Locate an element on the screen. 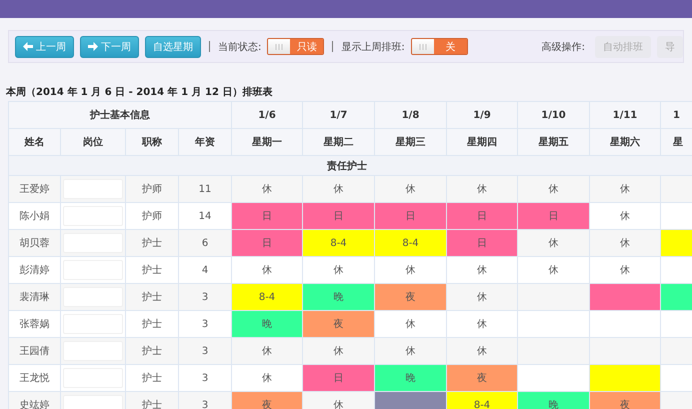  column-header: 岗位 is located at coordinates (93, 142).